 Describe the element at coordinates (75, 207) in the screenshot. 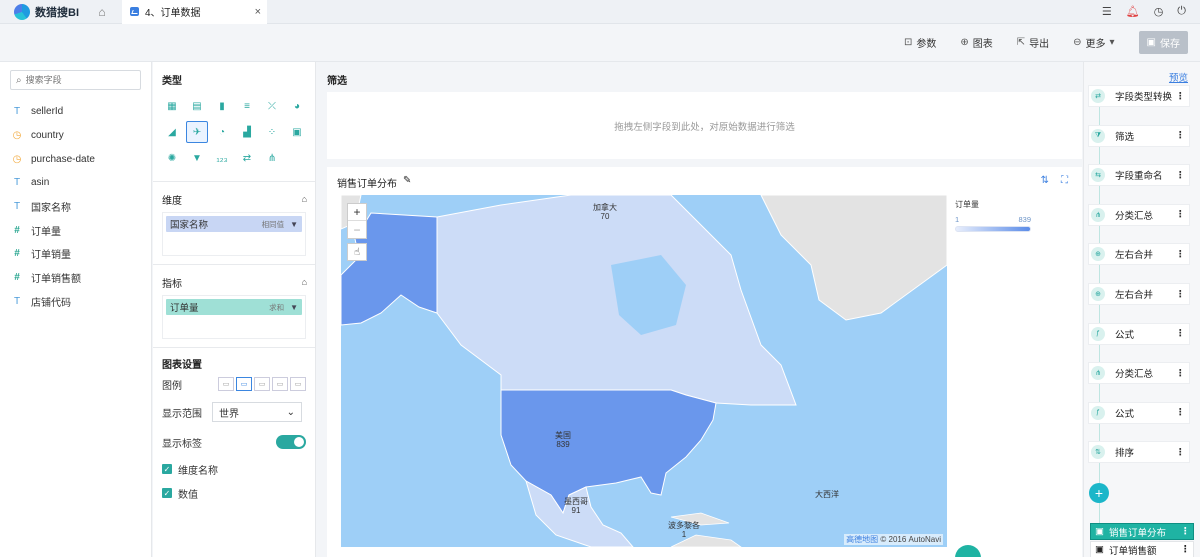

I see `field-item: T 国家名称` at that location.